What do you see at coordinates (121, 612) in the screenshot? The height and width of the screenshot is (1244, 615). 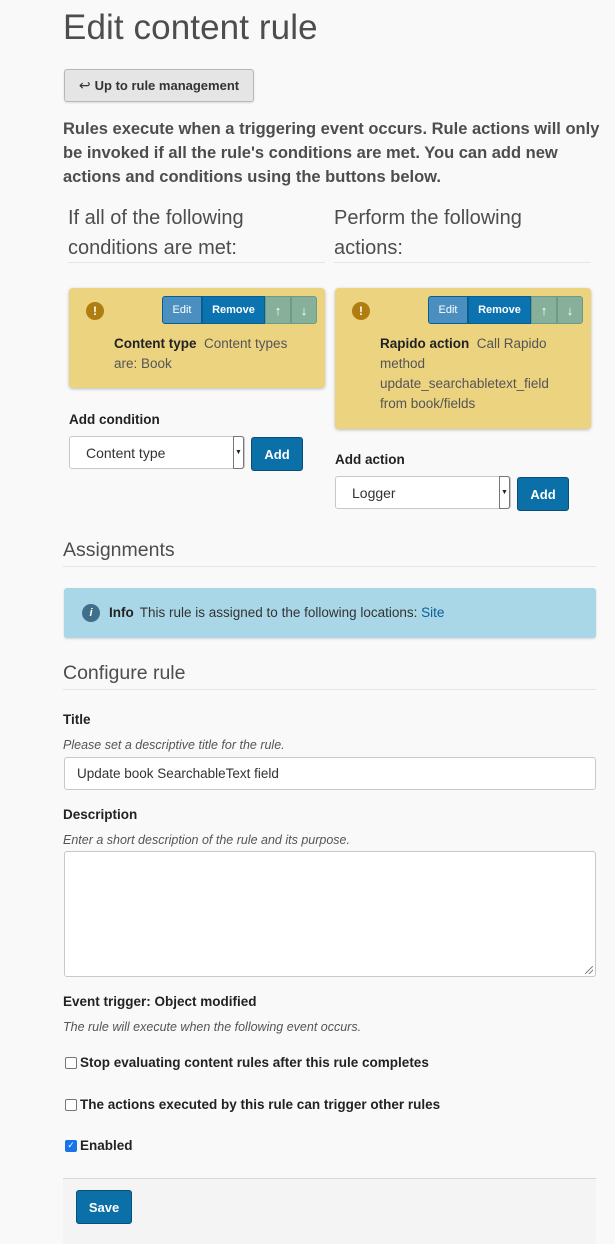 I see `info-label: Info` at bounding box center [121, 612].